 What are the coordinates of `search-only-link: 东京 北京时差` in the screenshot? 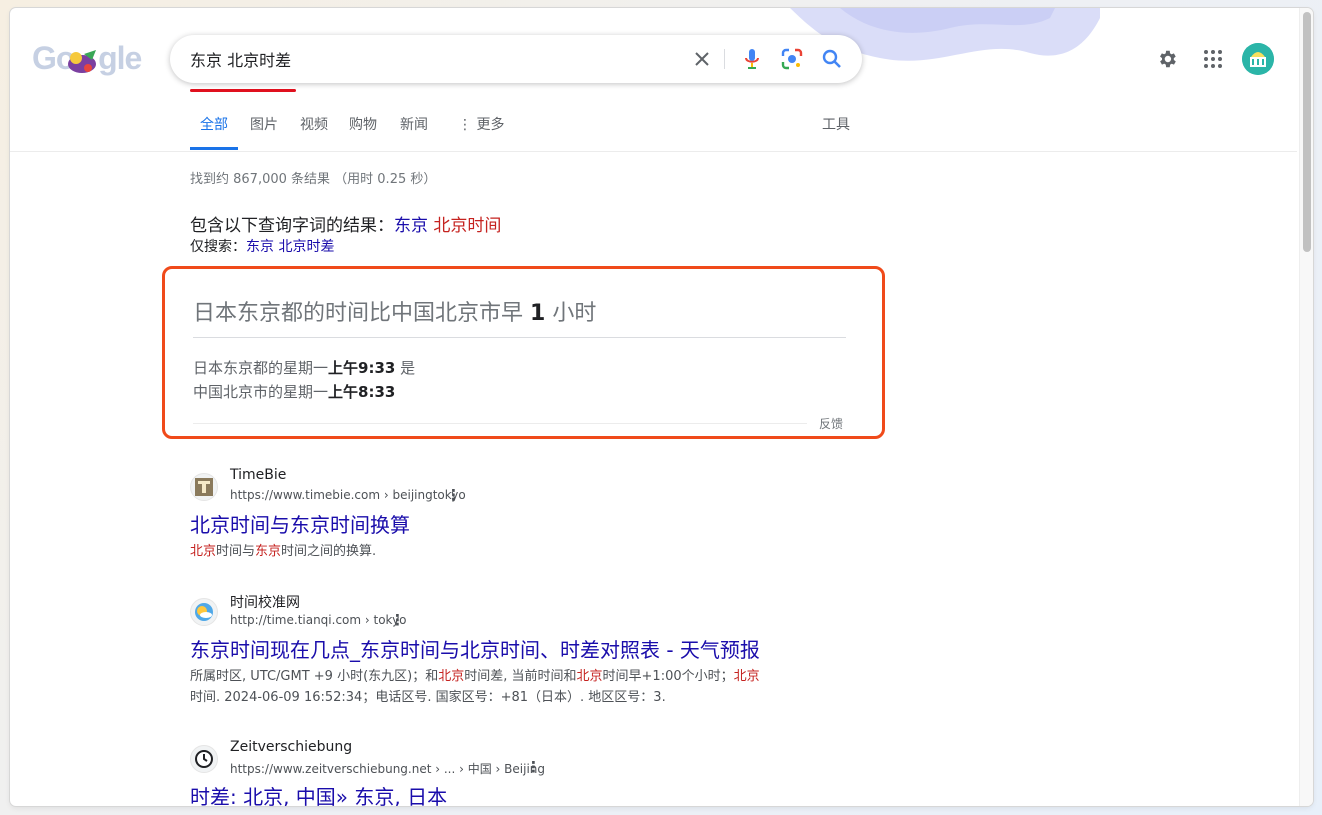 It's located at (290, 247).